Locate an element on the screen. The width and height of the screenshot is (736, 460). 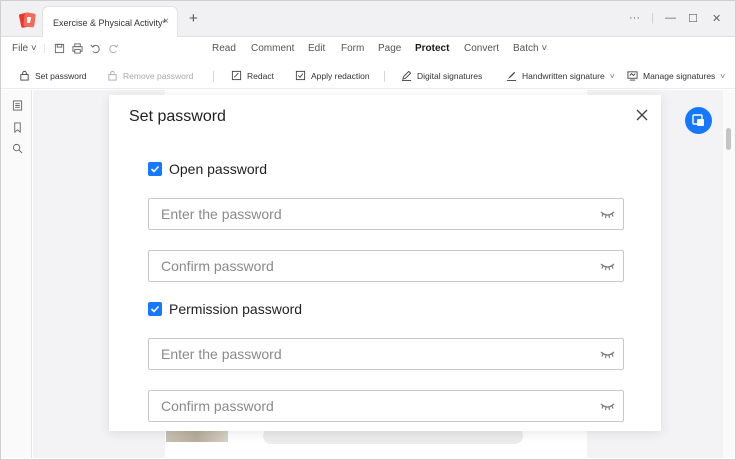
lock-icon is located at coordinates (24, 75).